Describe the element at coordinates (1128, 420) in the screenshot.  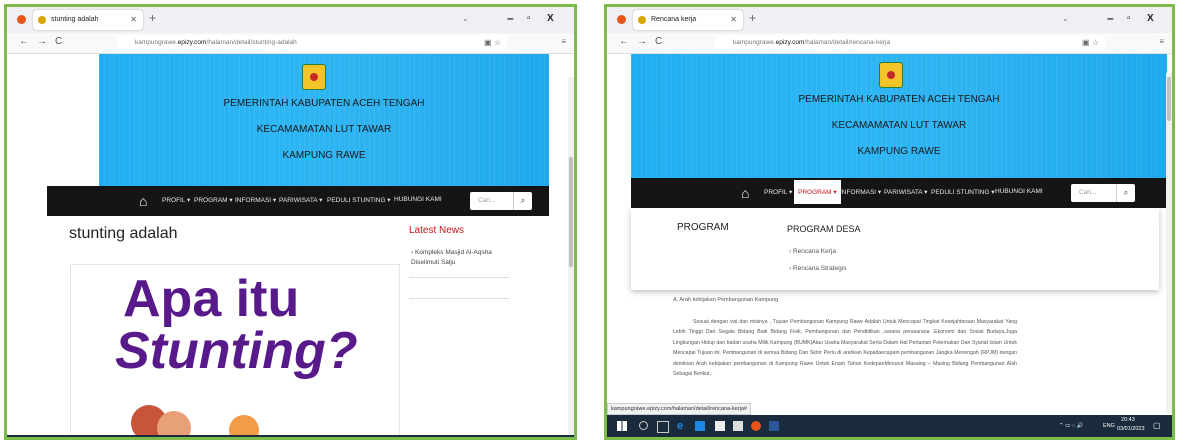
I see `tray-time: 20:43` at that location.